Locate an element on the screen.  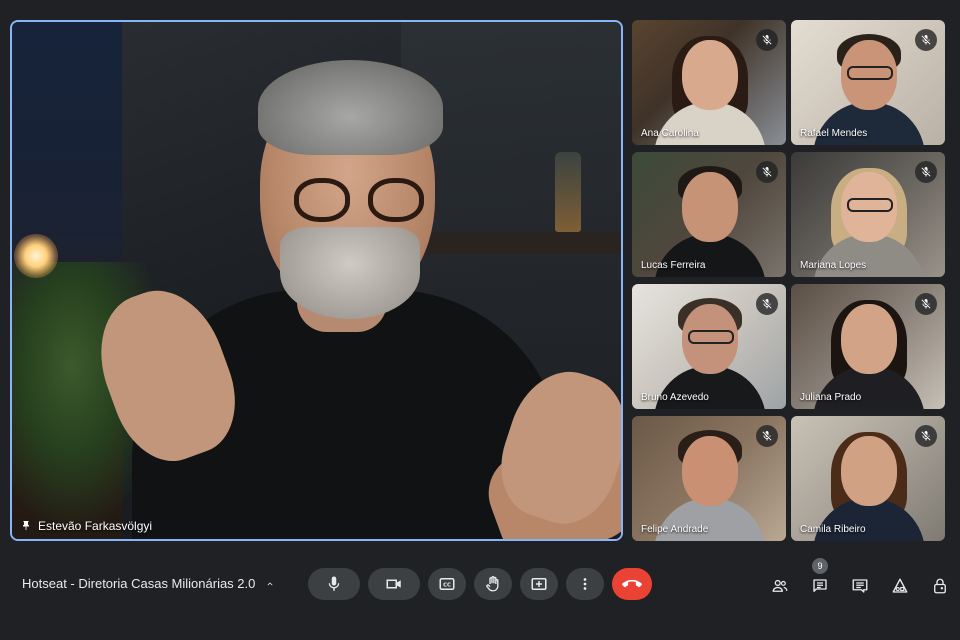
speaker-glasses is located at coordinates (359, 197).